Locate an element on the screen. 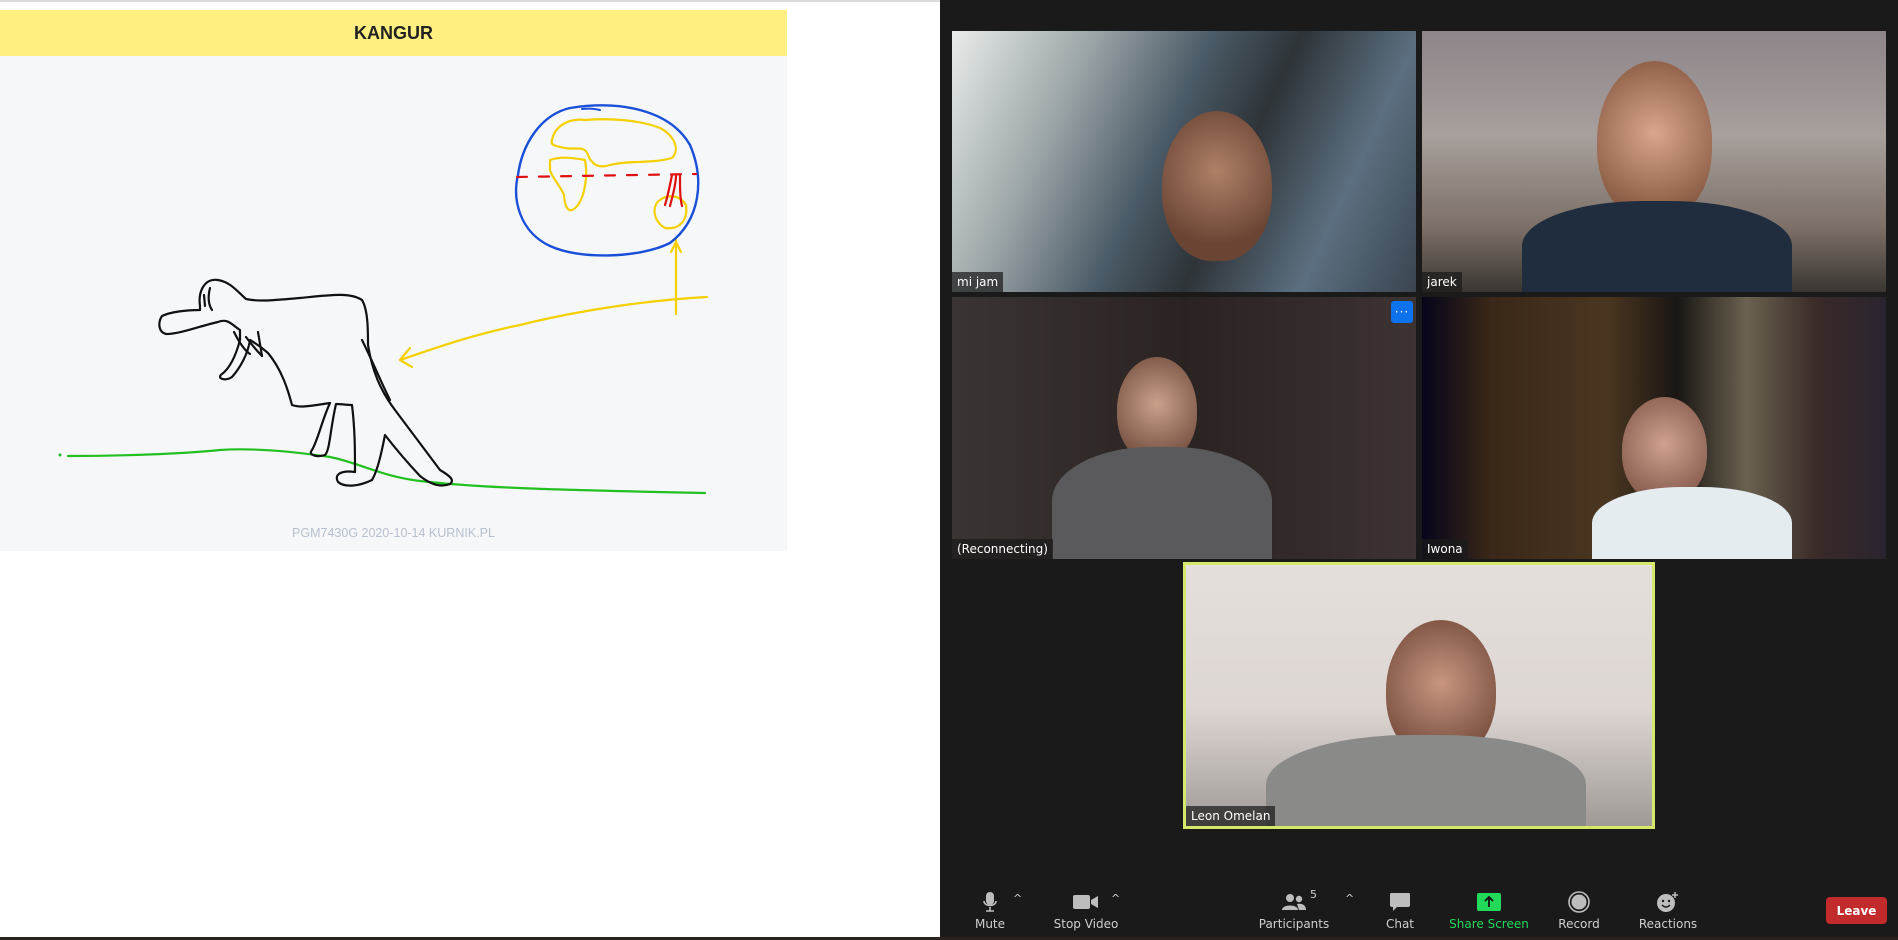 The image size is (1898, 940). microphone-icon is located at coordinates (990, 902).